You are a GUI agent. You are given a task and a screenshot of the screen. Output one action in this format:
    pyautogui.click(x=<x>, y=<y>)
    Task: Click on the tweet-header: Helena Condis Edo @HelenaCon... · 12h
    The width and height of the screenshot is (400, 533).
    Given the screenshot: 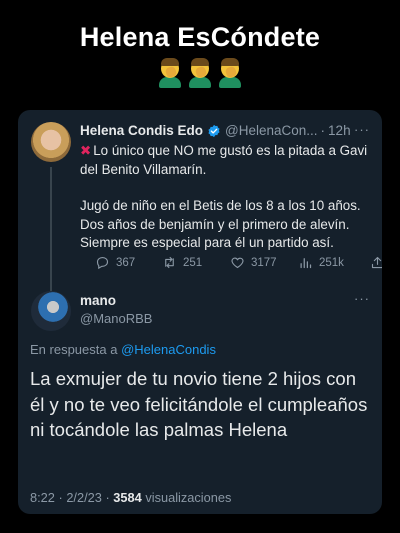 What is the action you would take?
    pyautogui.click(x=226, y=130)
    